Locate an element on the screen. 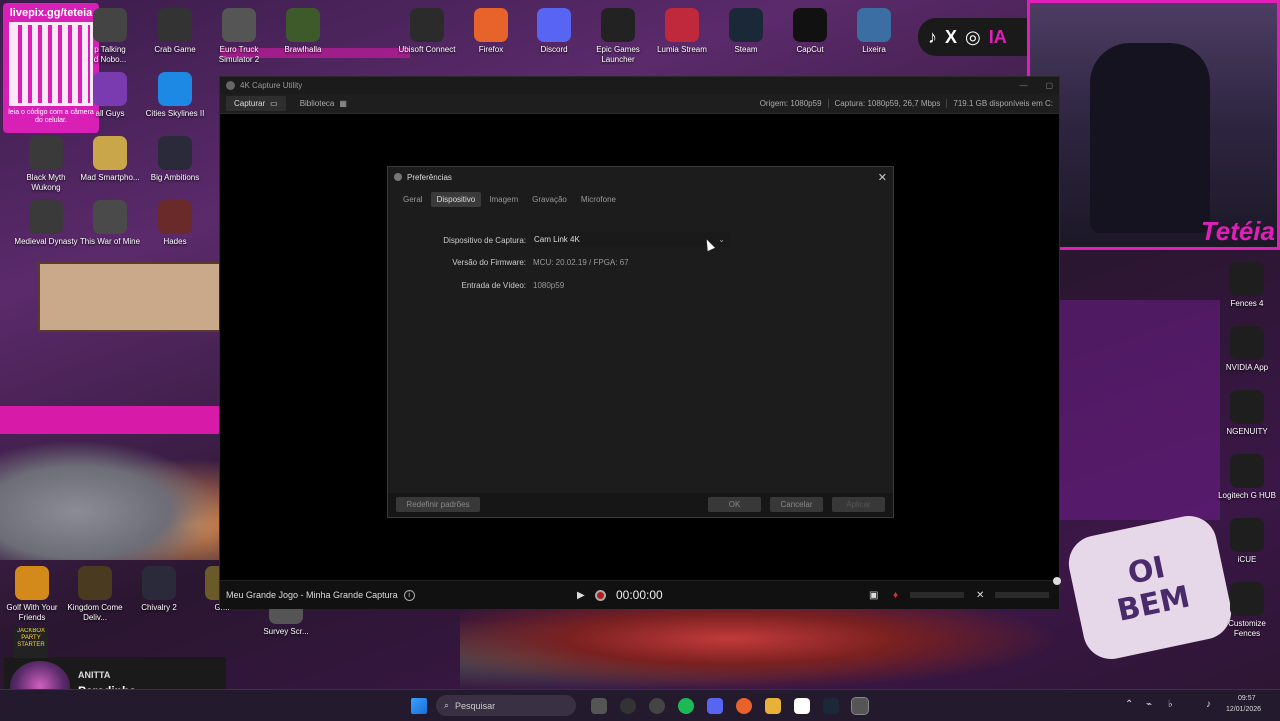 Image resolution: width=1280 pixels, height=721 pixels. tool-shortcut-5: Customize Fences is located at coordinates (1247, 610).